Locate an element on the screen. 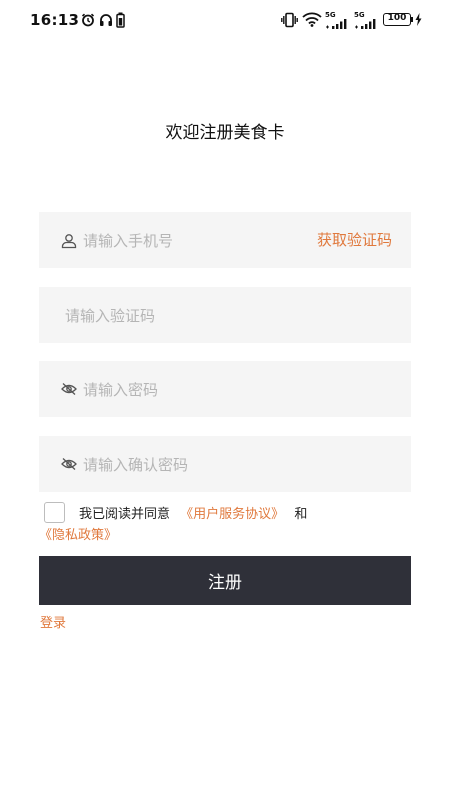  login-link: 登录 is located at coordinates (53, 621).